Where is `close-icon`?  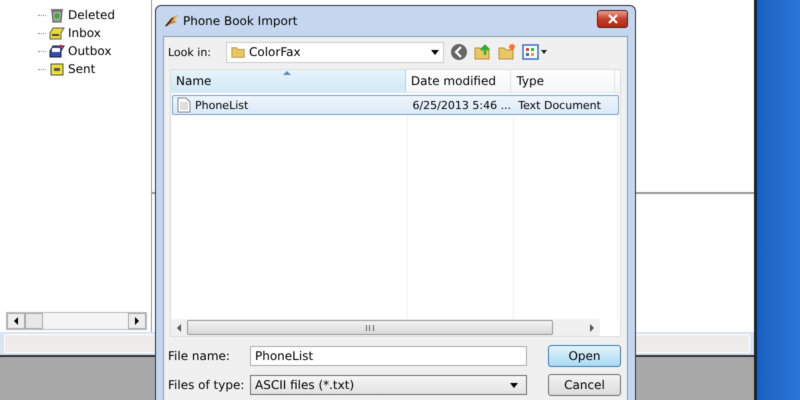 close-icon is located at coordinates (613, 19).